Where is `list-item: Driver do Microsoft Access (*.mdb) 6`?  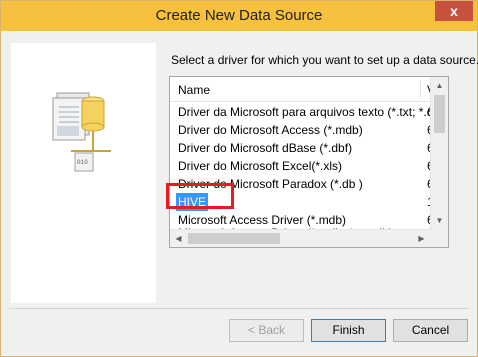
list-item: Driver do Microsoft Access (*.mdb) 6 is located at coordinates (302, 130).